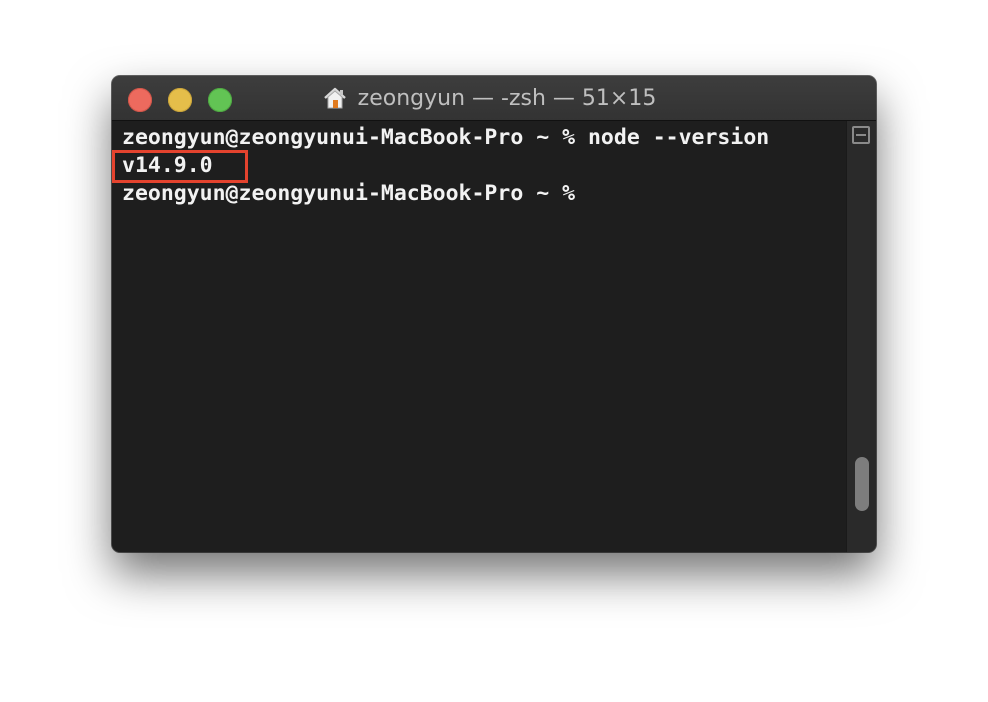 The width and height of the screenshot is (988, 702). I want to click on title-bar: zeongyun — -zsh — 51×15, so click(494, 98).